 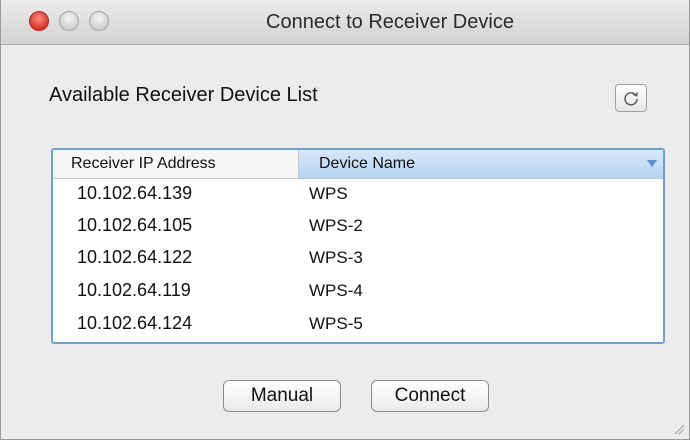 What do you see at coordinates (336, 290) in the screenshot?
I see `cell-device-name: WPS-4` at bounding box center [336, 290].